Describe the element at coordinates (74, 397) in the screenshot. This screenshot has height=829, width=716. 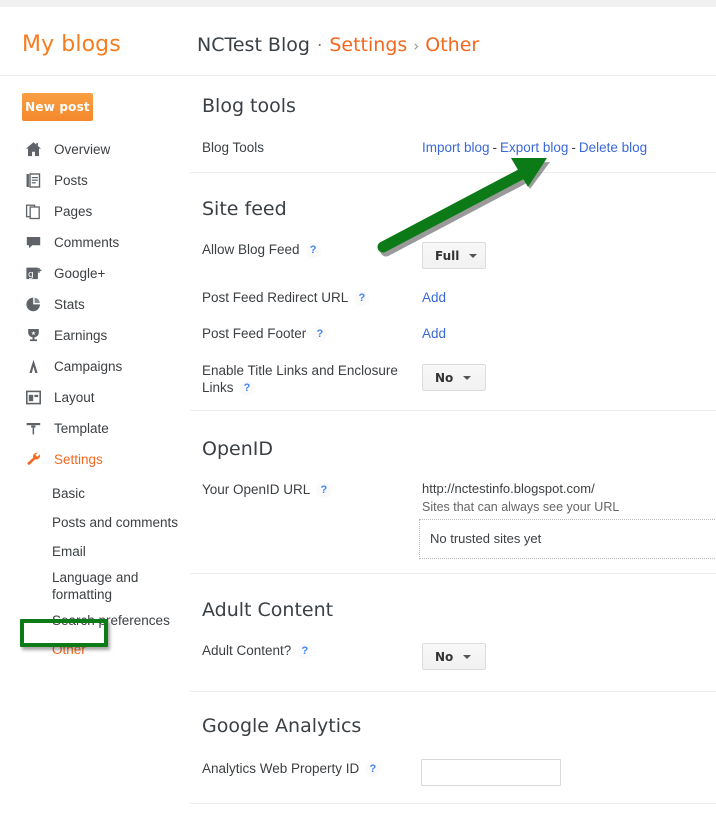
I see `sidebar-item-label: Layout` at that location.